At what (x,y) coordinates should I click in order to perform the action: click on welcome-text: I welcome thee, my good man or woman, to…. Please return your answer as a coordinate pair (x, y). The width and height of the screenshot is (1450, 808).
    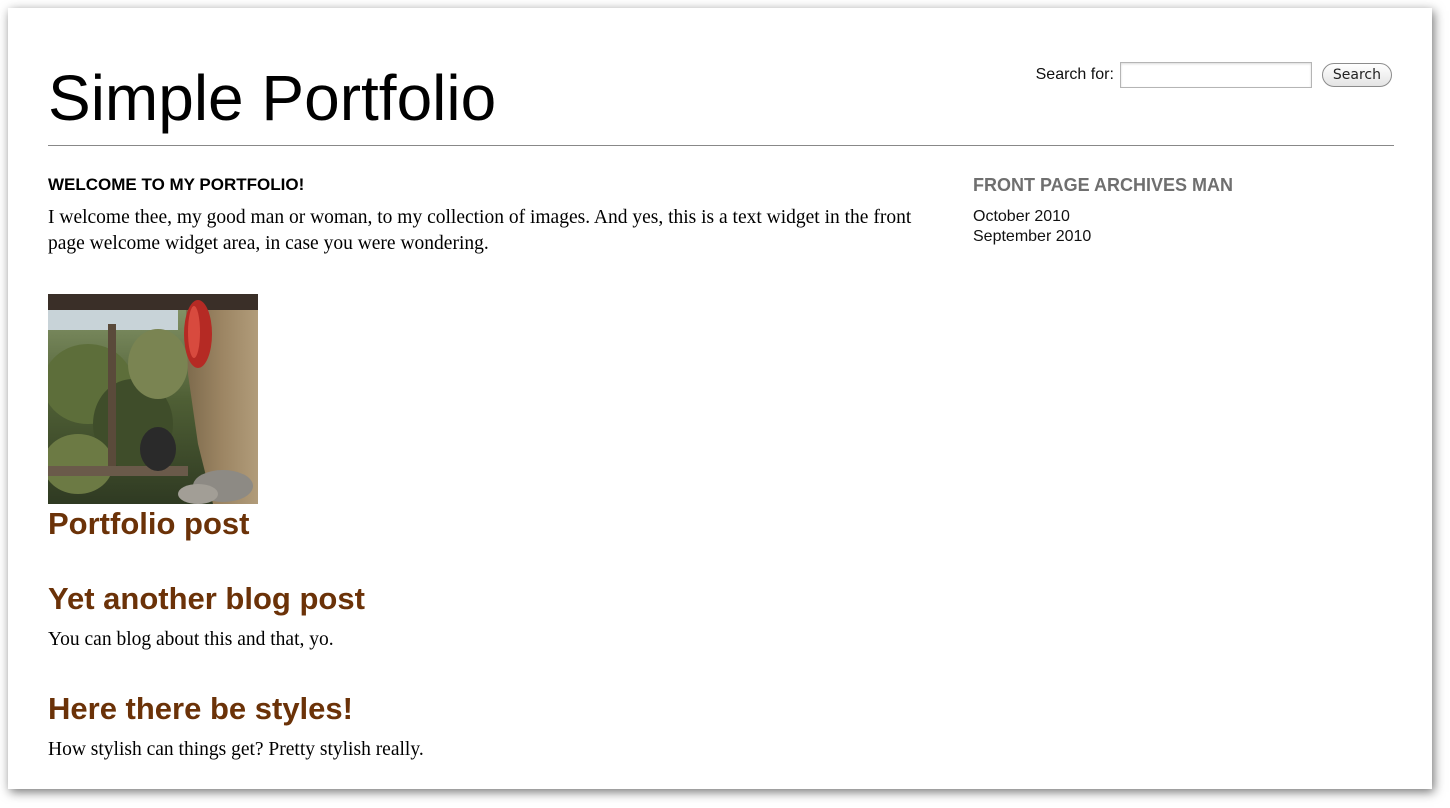
    Looking at the image, I should click on (480, 230).